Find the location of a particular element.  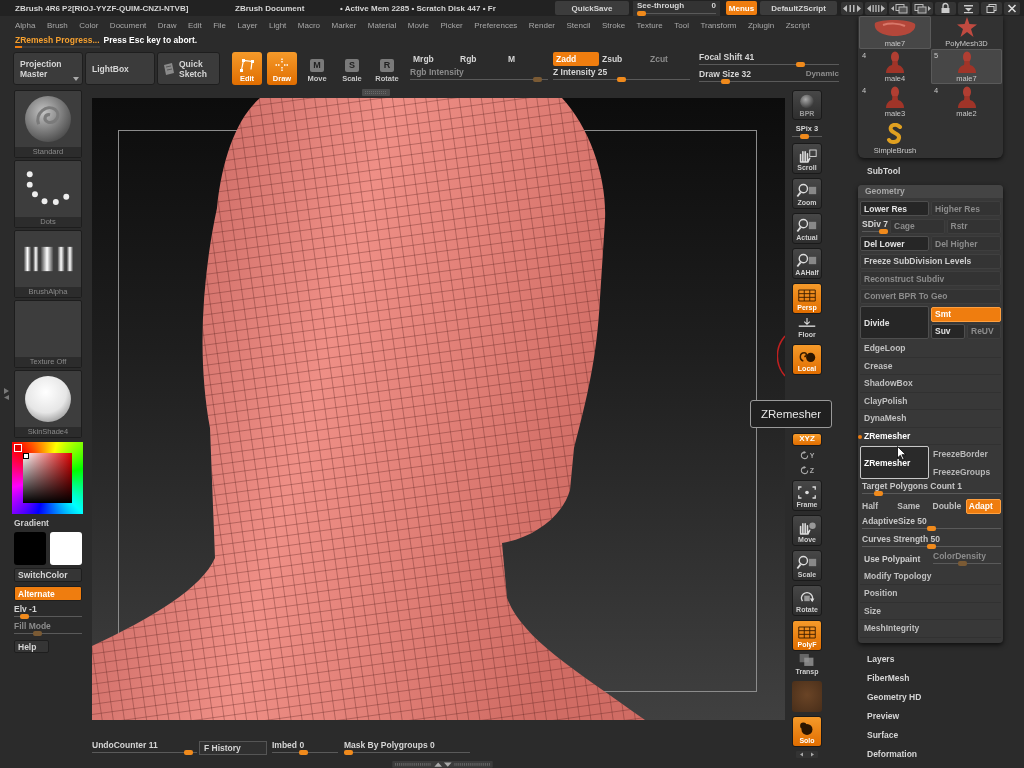

material-swatch-icon is located at coordinates (807, 696).